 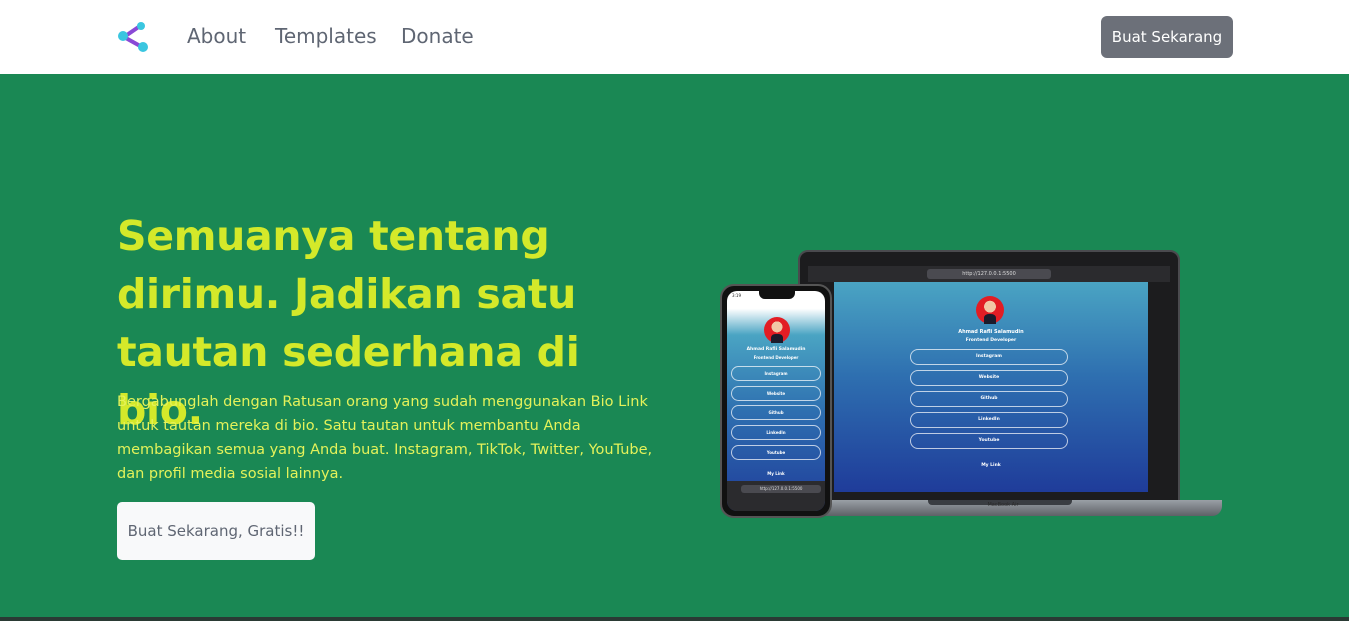 What do you see at coordinates (437, 36) in the screenshot?
I see `nav-link-donate: Donate` at bounding box center [437, 36].